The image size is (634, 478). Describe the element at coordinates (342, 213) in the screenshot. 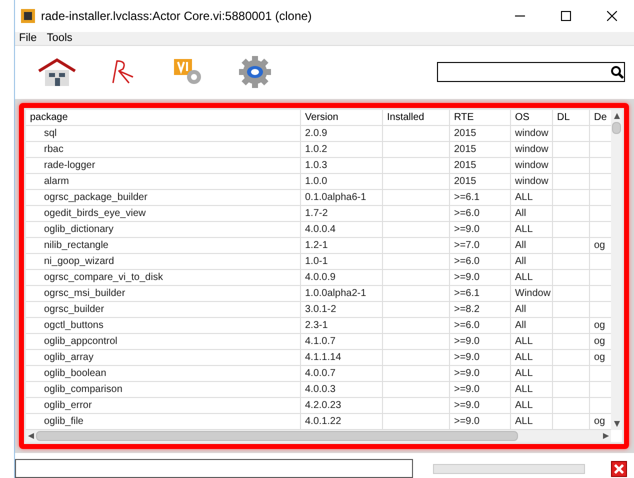

I see `table-cell: 1.7-2` at that location.